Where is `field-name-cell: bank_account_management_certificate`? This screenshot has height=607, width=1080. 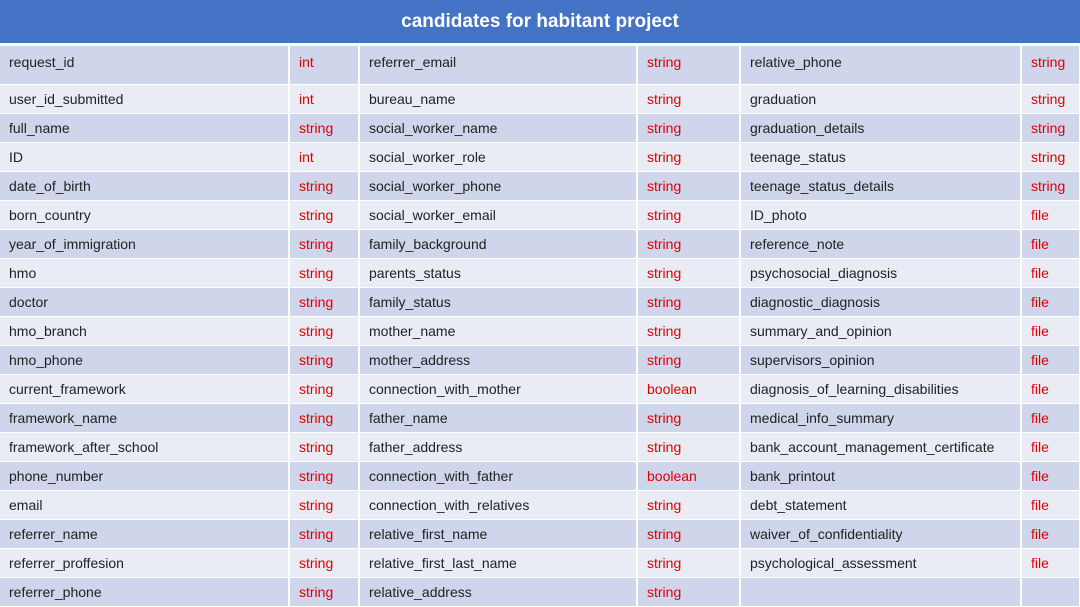 field-name-cell: bank_account_management_certificate is located at coordinates (881, 447).